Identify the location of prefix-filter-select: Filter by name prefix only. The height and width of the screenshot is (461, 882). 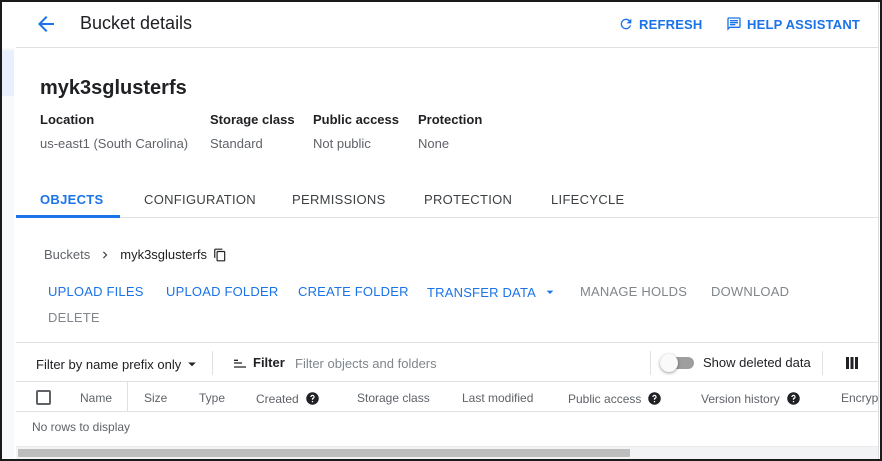
(118, 364).